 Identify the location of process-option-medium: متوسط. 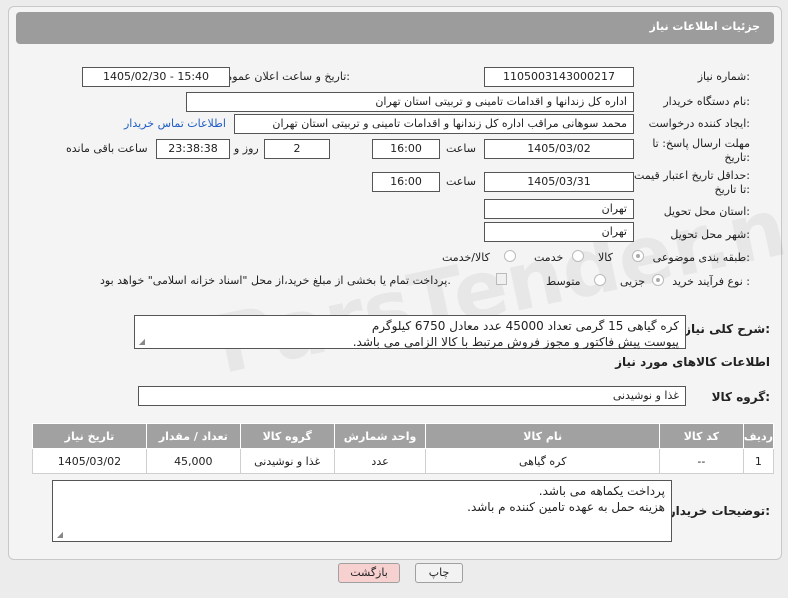
(563, 281).